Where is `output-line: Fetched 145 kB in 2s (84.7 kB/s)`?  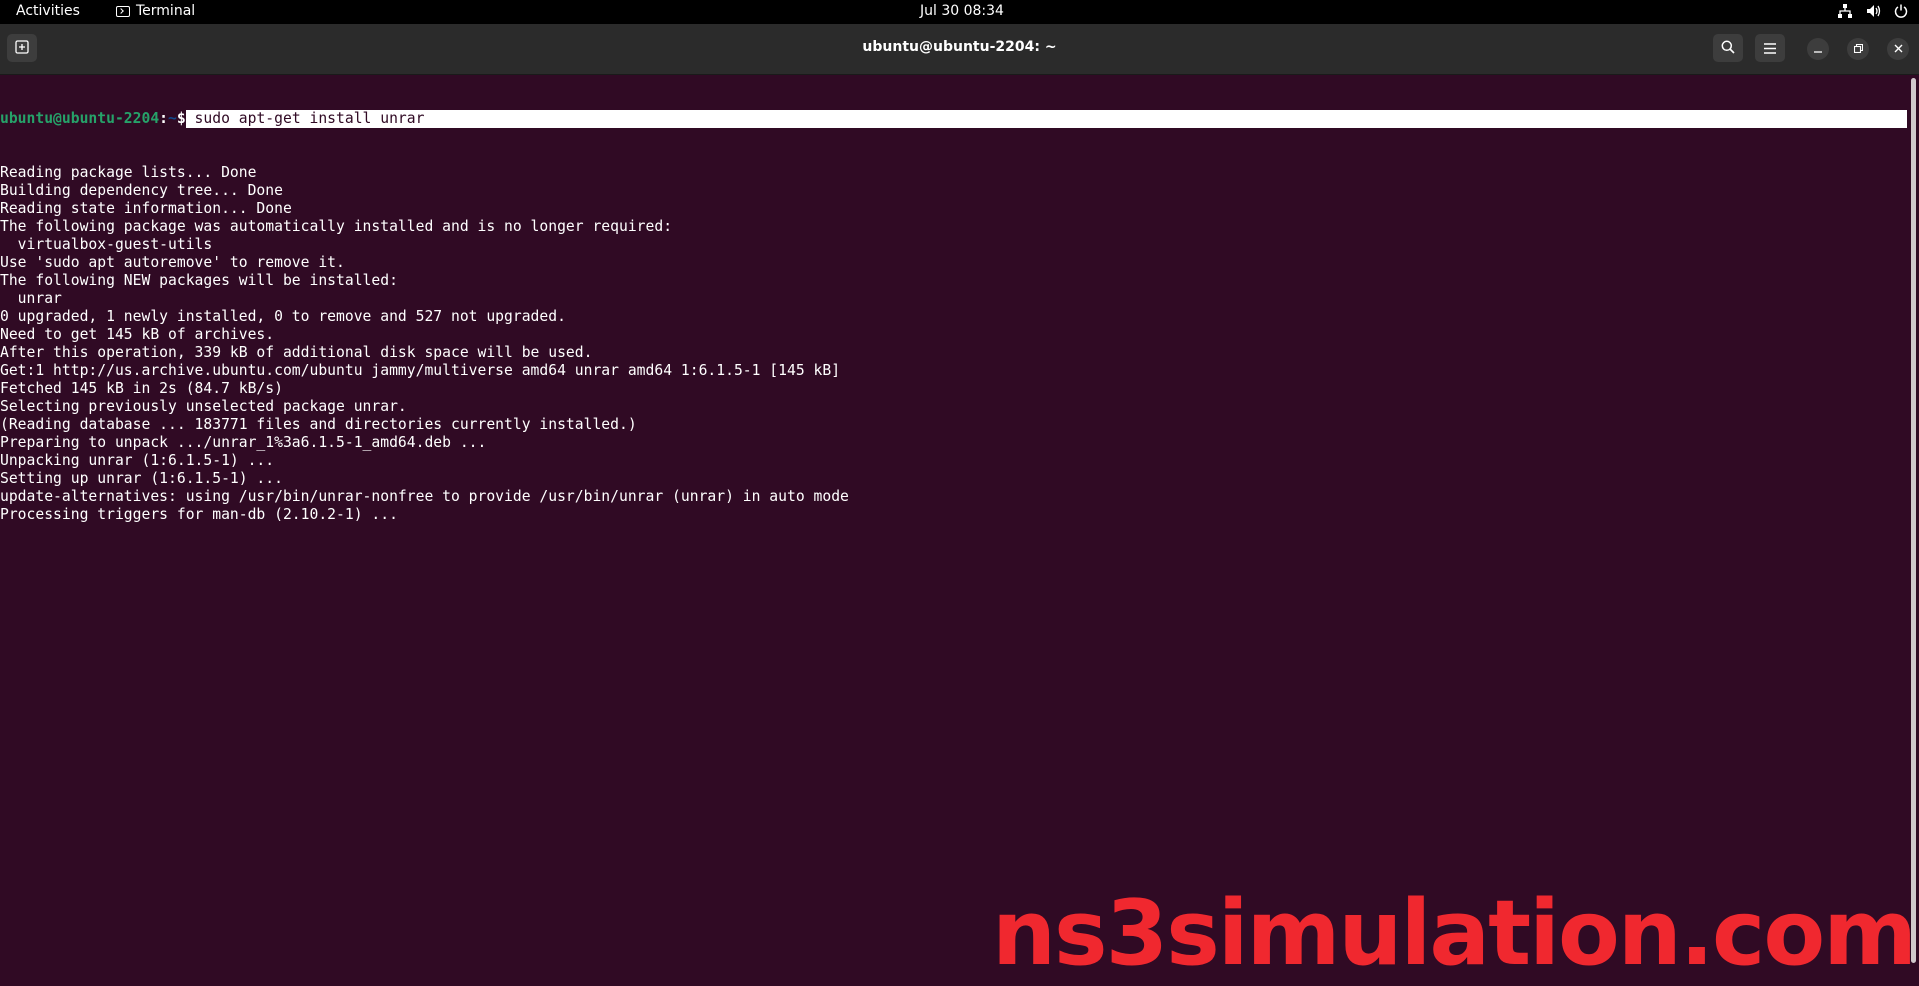 output-line: Fetched 145 kB in 2s (84.7 kB/s) is located at coordinates (955, 389).